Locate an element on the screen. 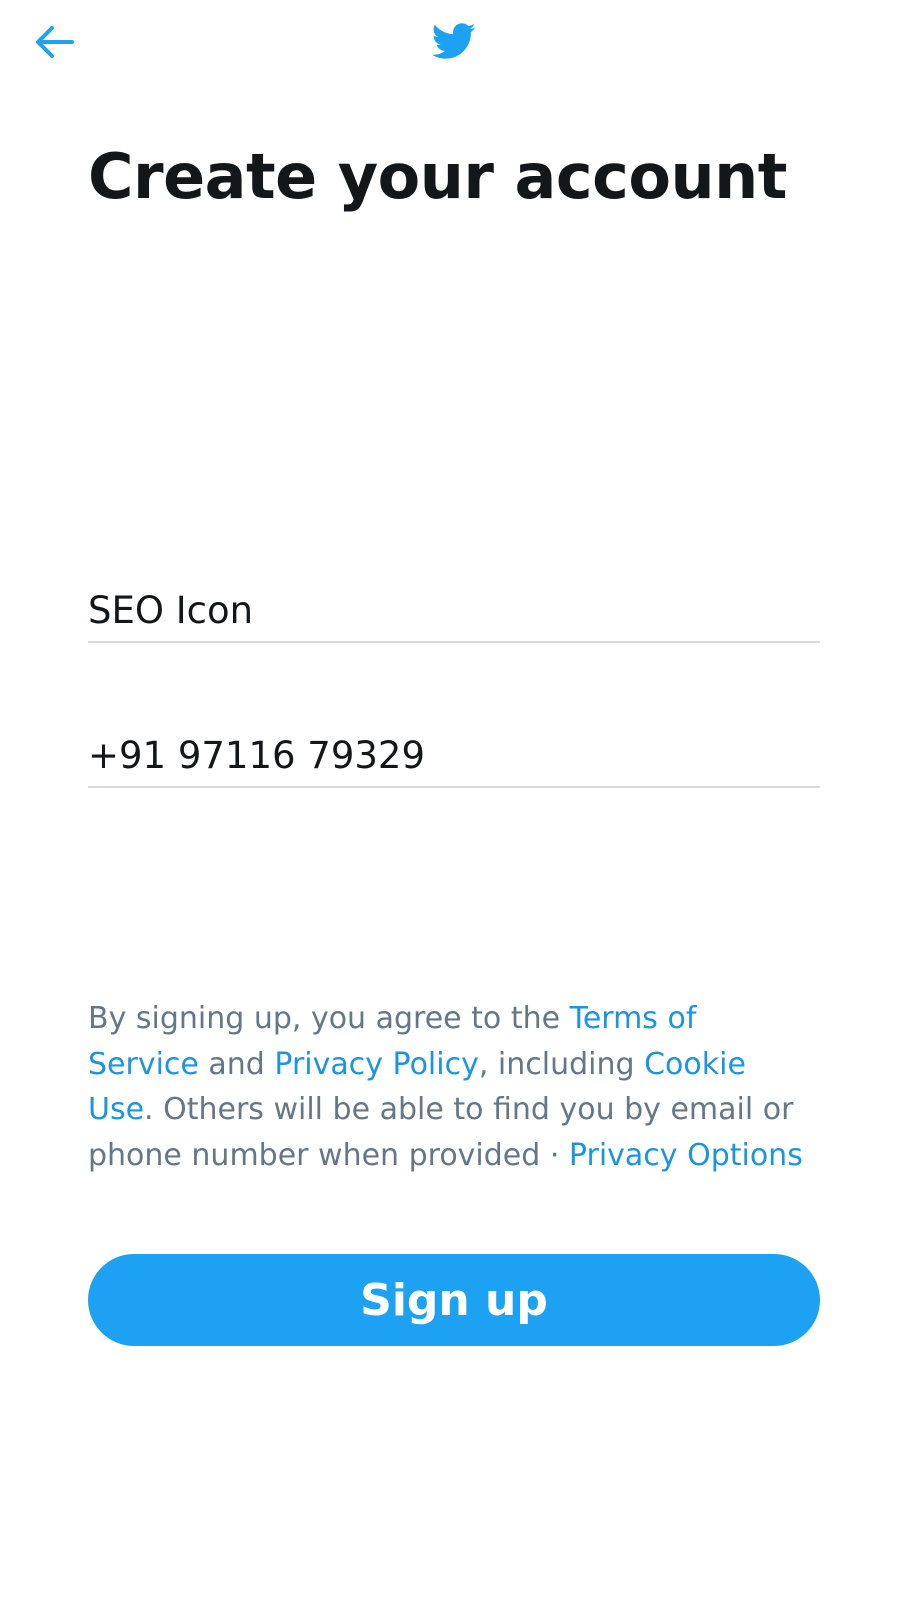  legal-text: , including is located at coordinates (561, 1064).